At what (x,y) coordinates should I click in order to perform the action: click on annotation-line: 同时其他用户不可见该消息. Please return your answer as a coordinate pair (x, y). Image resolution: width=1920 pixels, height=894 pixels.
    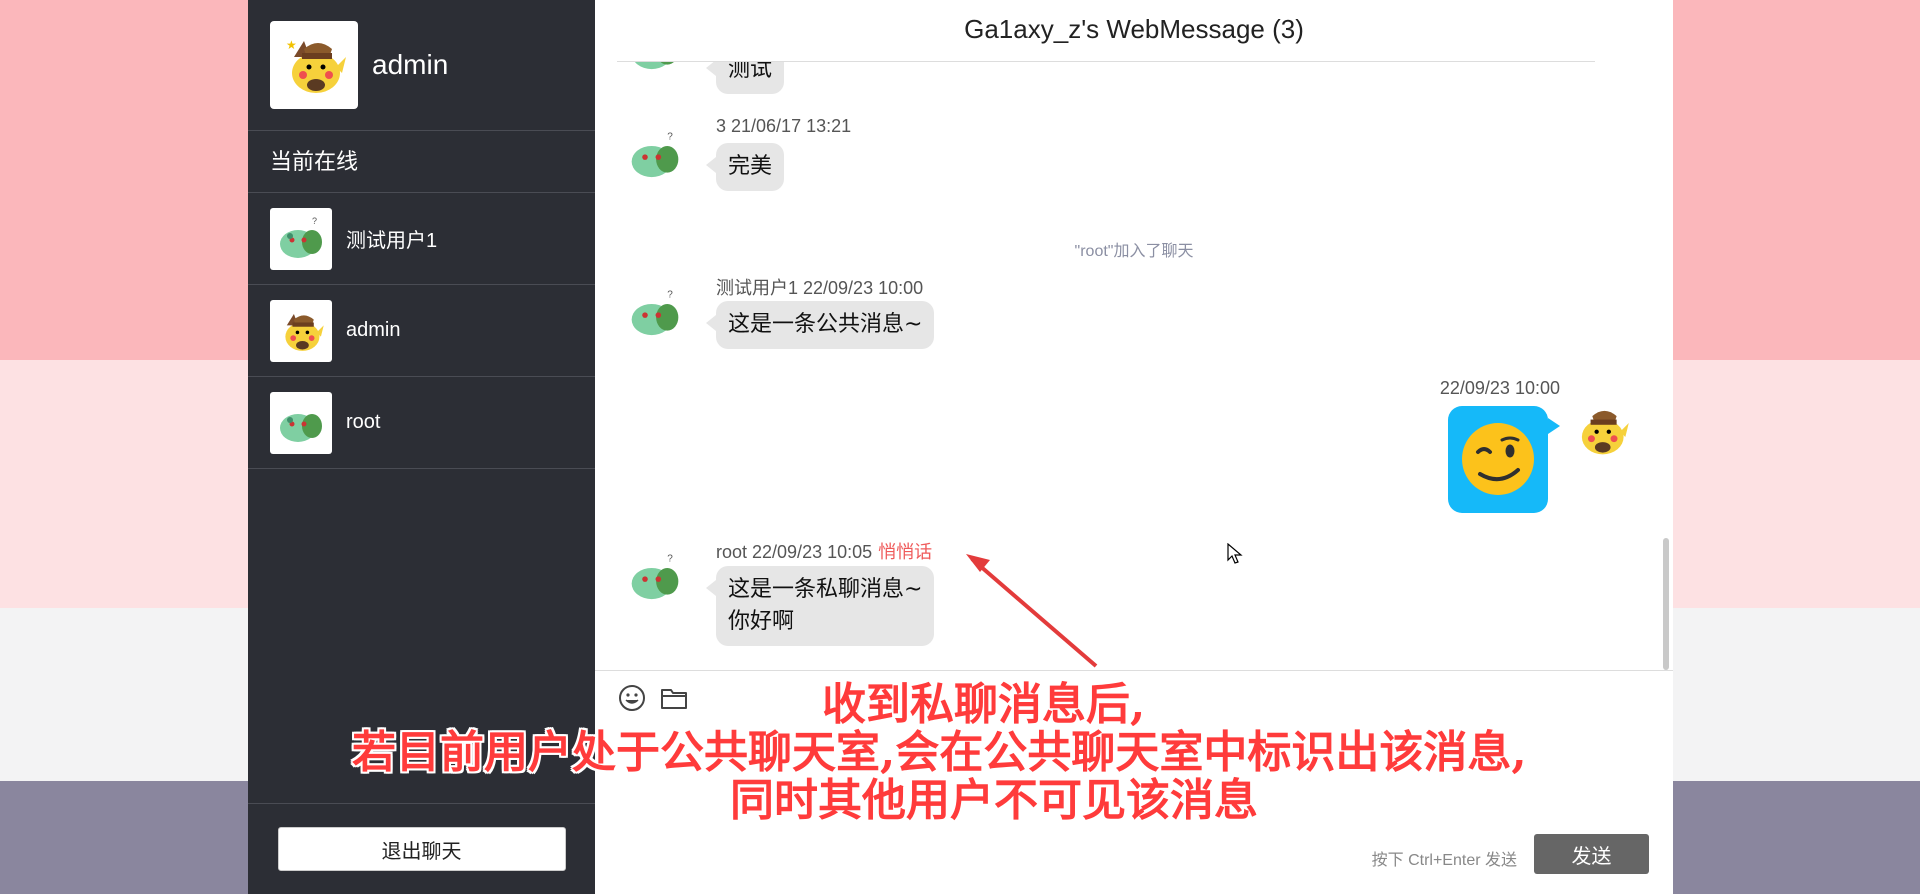
    Looking at the image, I should click on (994, 800).